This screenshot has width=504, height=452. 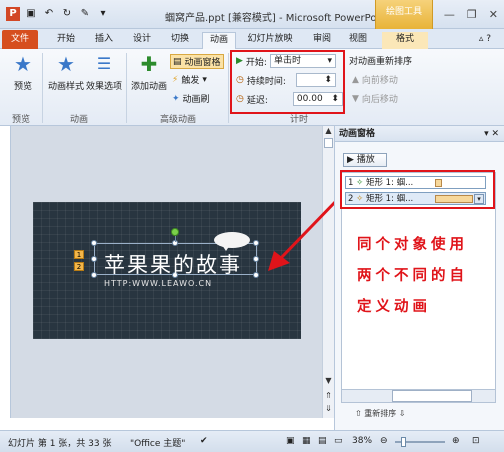 I want to click on scroll-down-icon: ▼, so click(x=328, y=380).